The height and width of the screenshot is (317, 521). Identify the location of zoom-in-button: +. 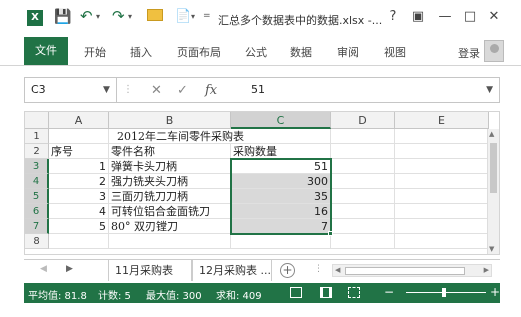
(495, 292).